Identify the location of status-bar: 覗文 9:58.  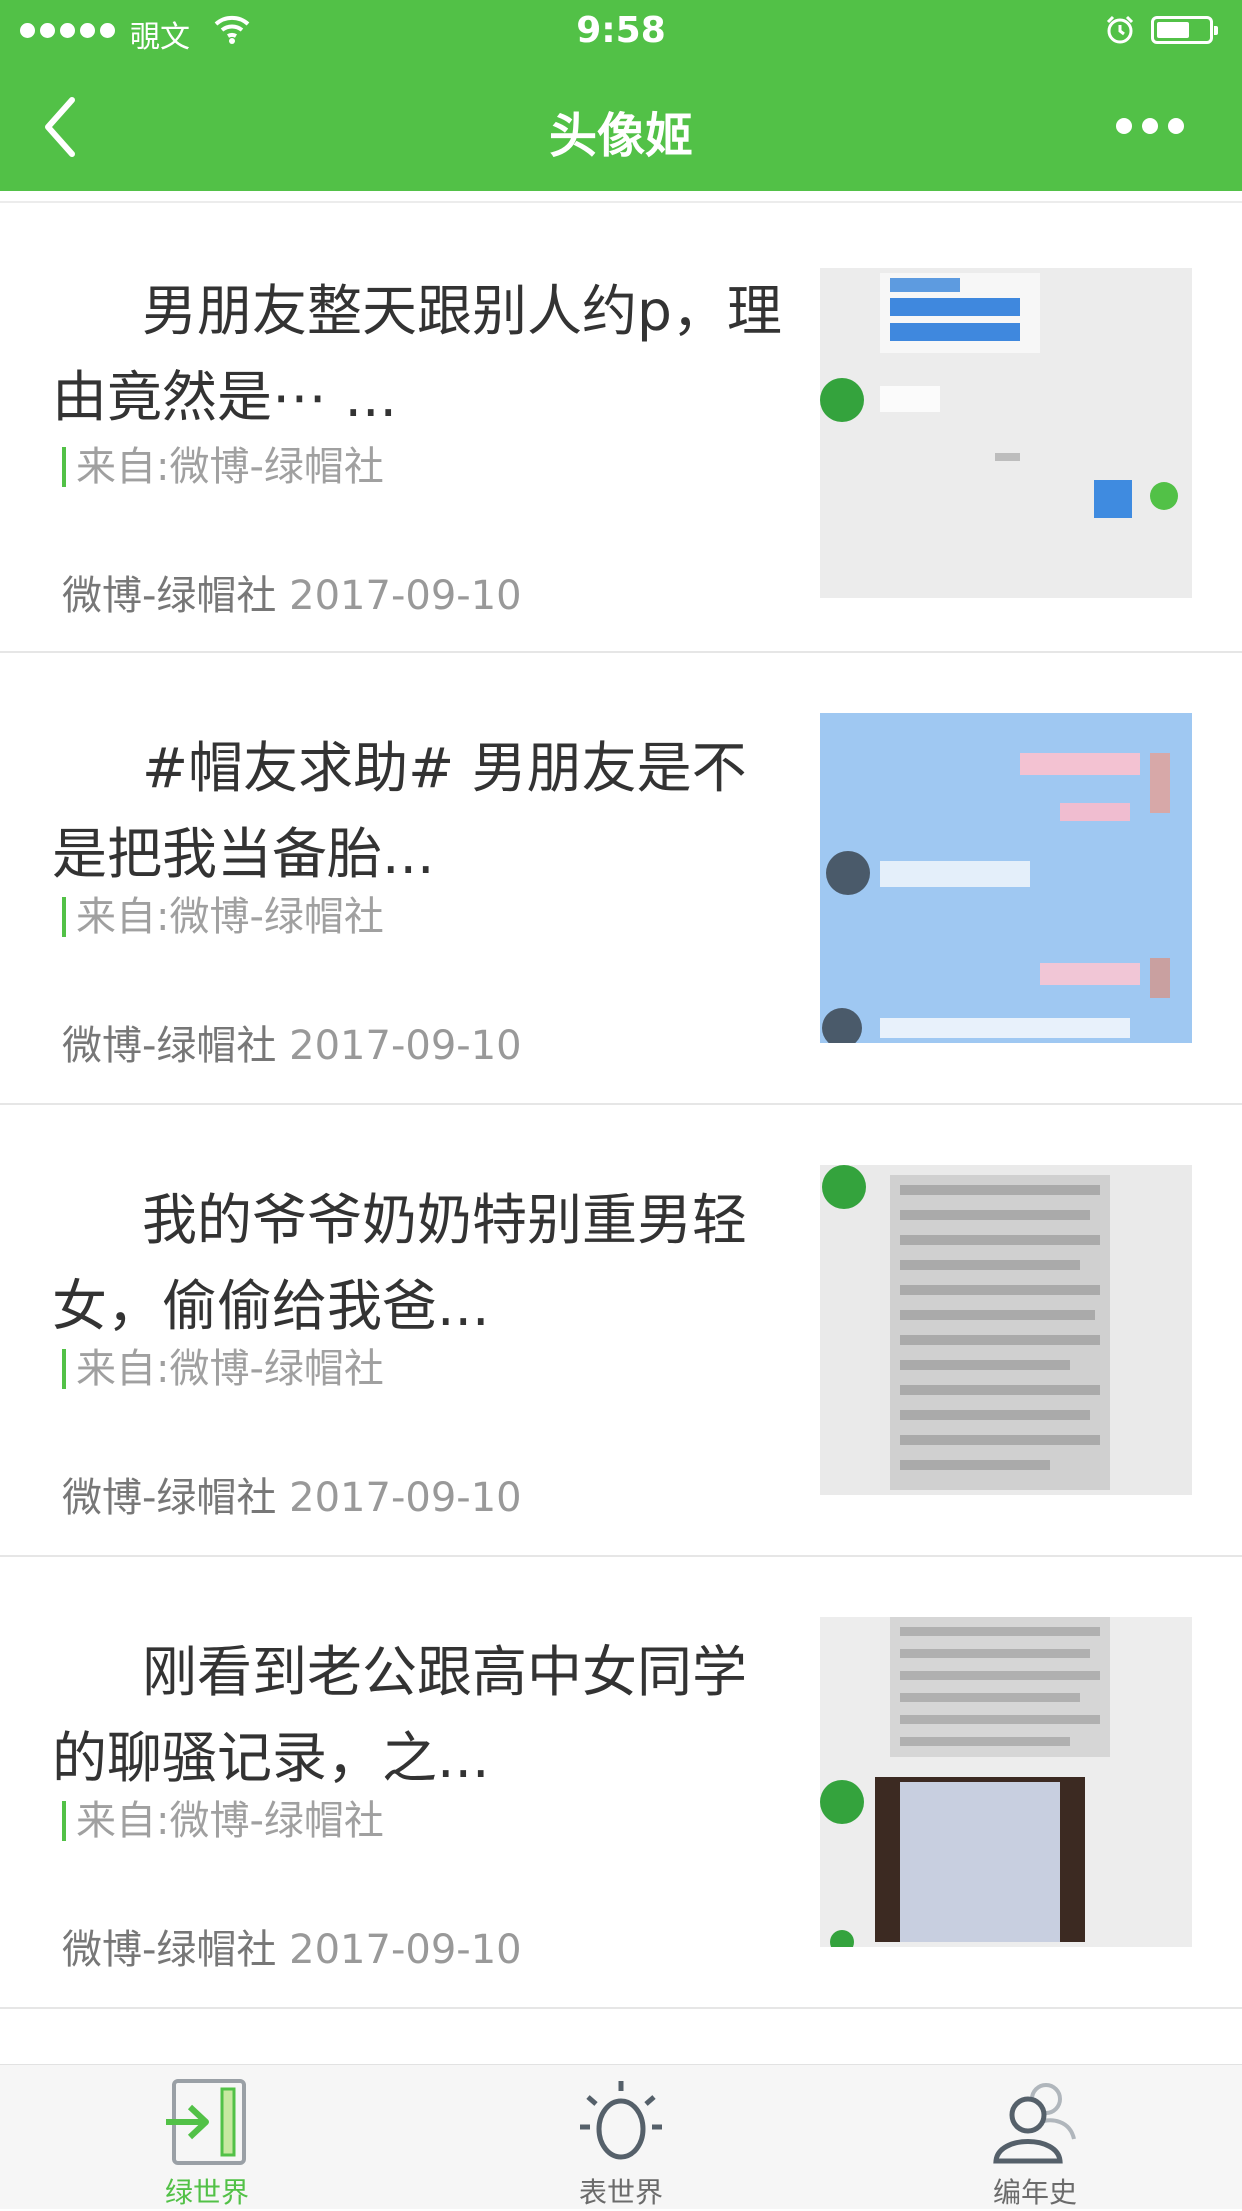
(621, 31).